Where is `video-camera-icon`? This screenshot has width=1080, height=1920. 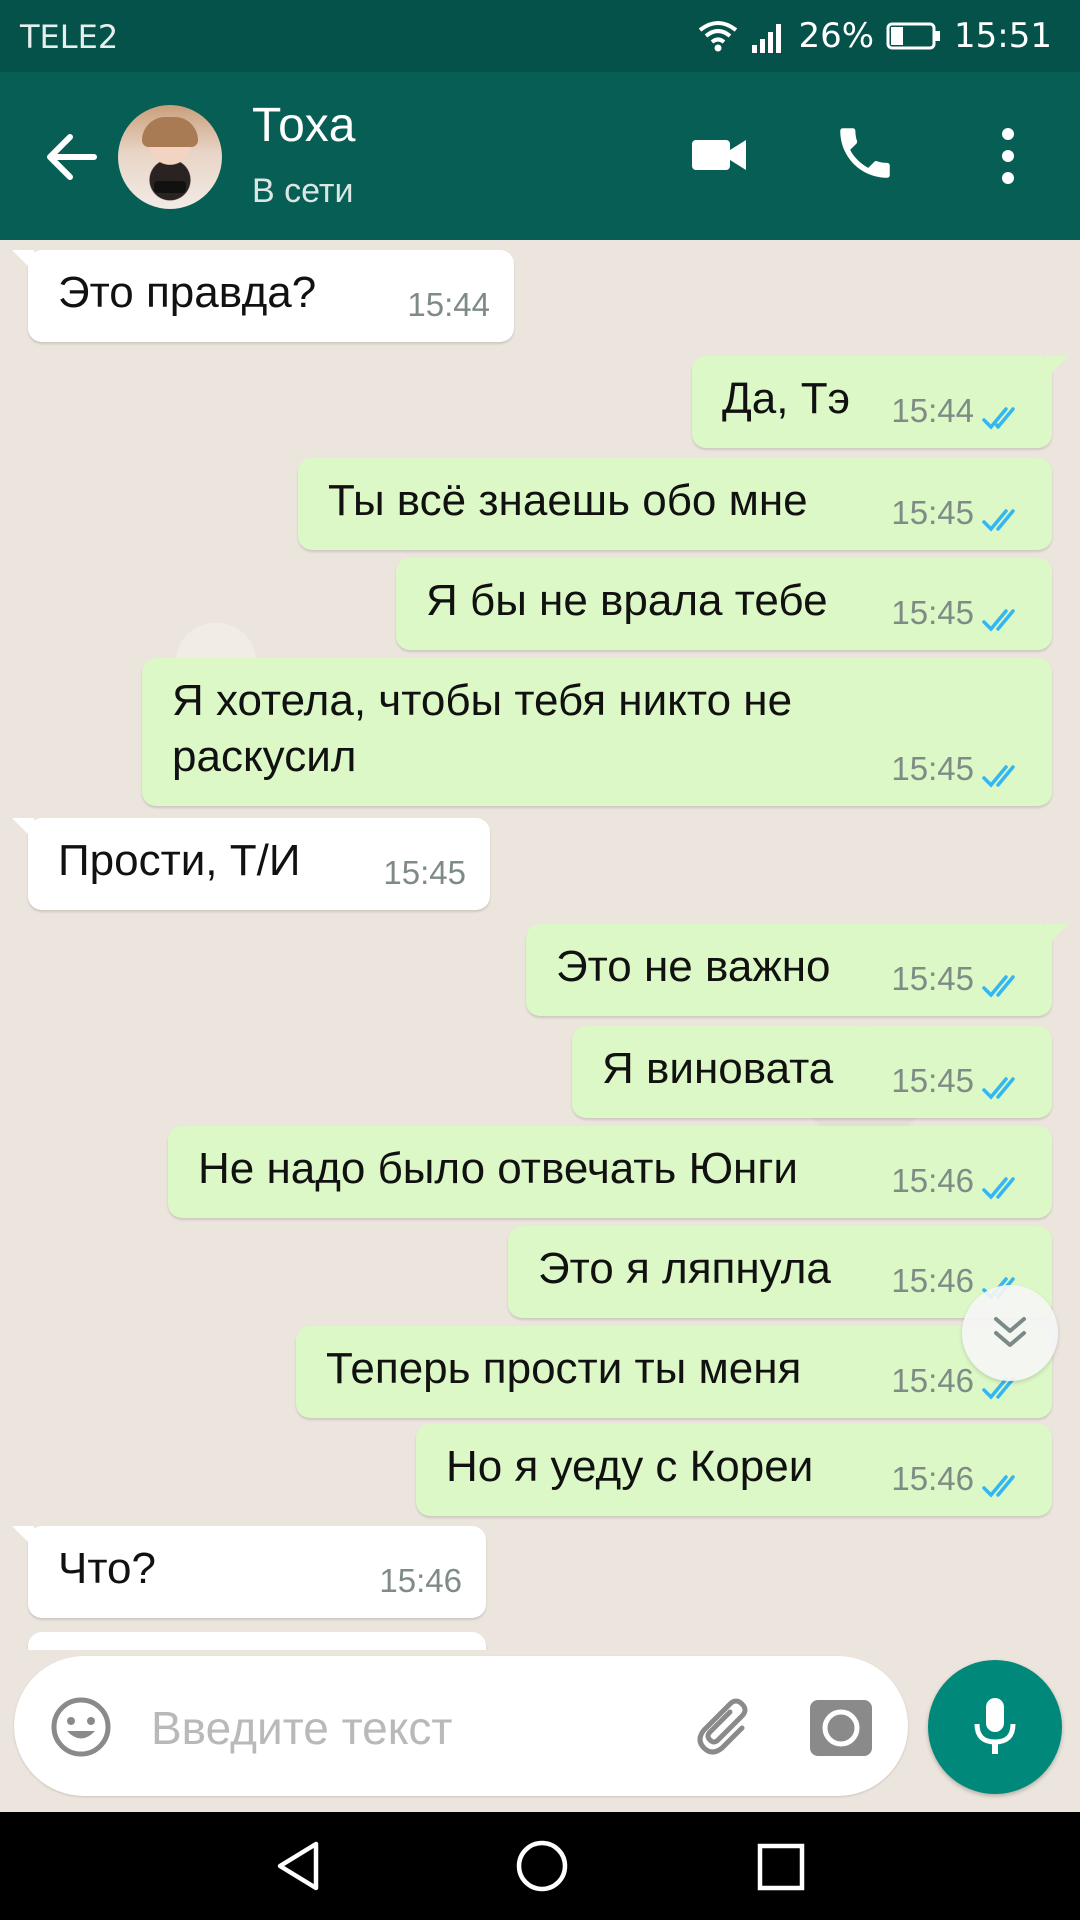 video-camera-icon is located at coordinates (719, 155).